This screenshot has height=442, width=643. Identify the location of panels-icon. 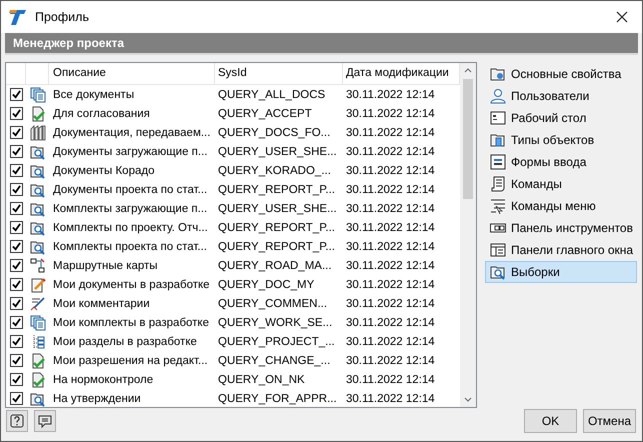
(498, 250).